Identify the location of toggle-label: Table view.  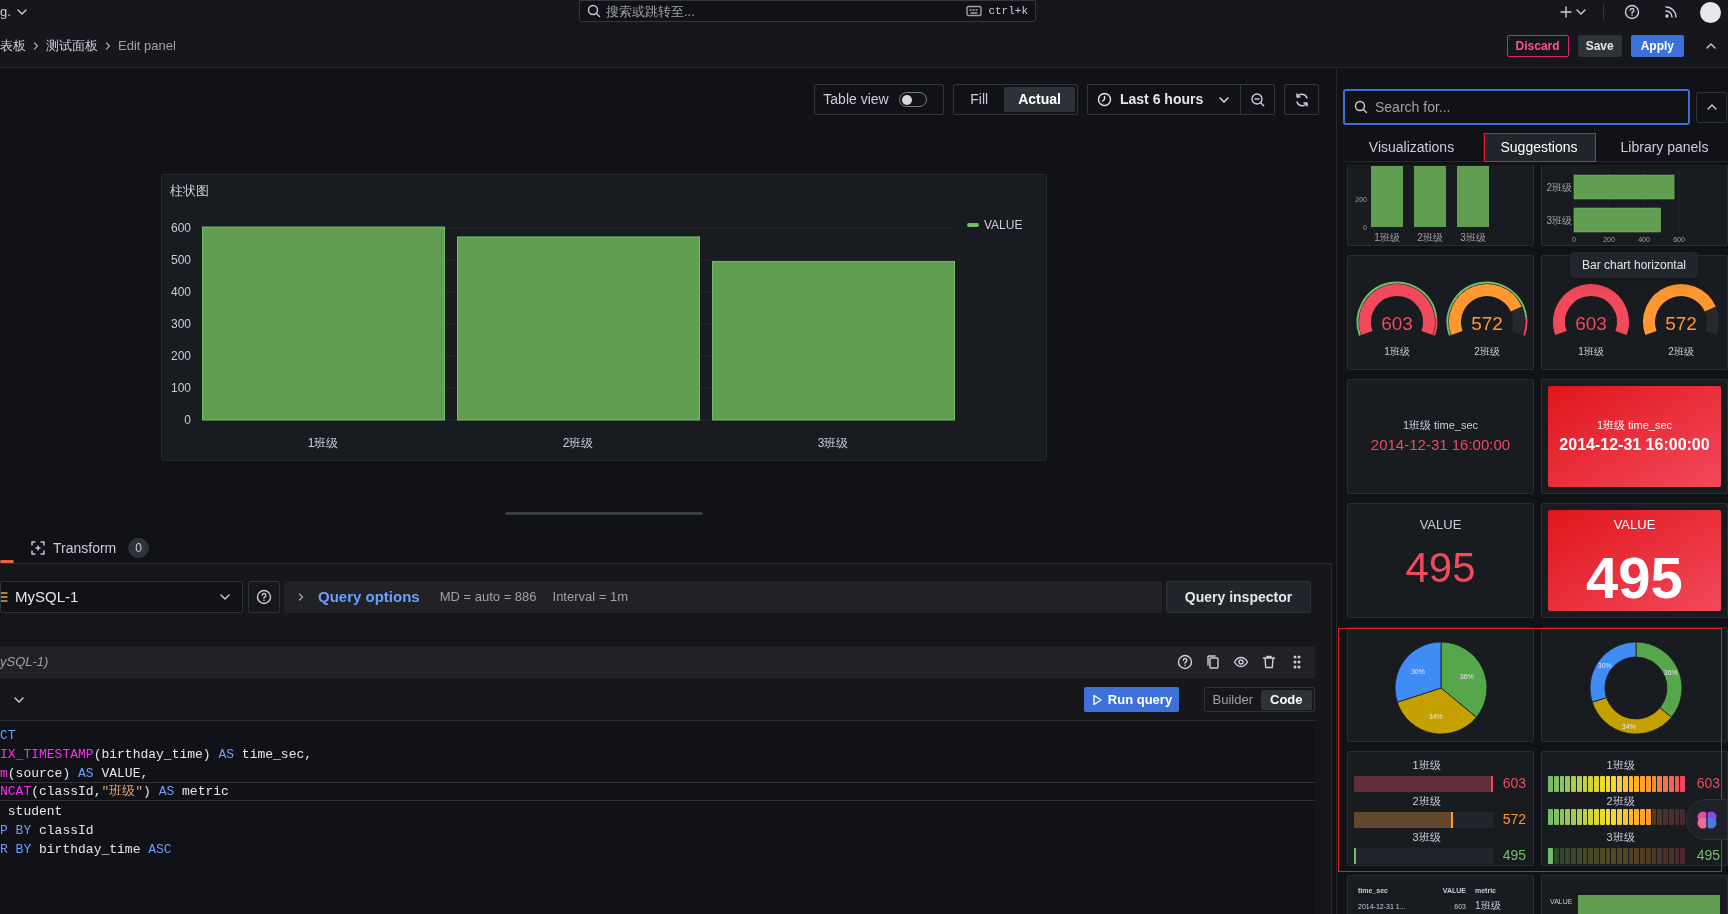
(856, 99).